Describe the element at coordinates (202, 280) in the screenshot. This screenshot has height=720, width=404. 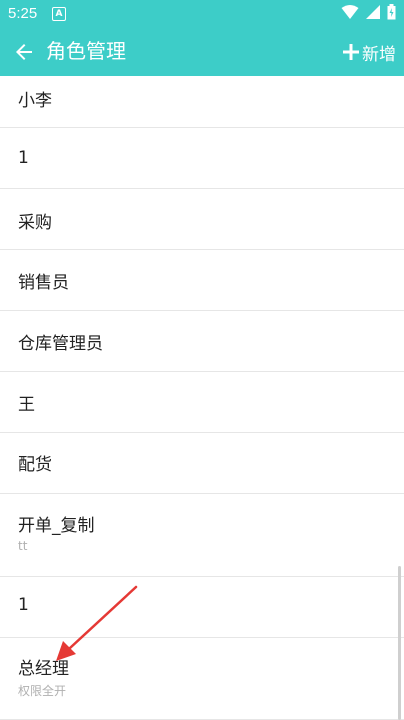
I see `list-item: 销售员` at that location.